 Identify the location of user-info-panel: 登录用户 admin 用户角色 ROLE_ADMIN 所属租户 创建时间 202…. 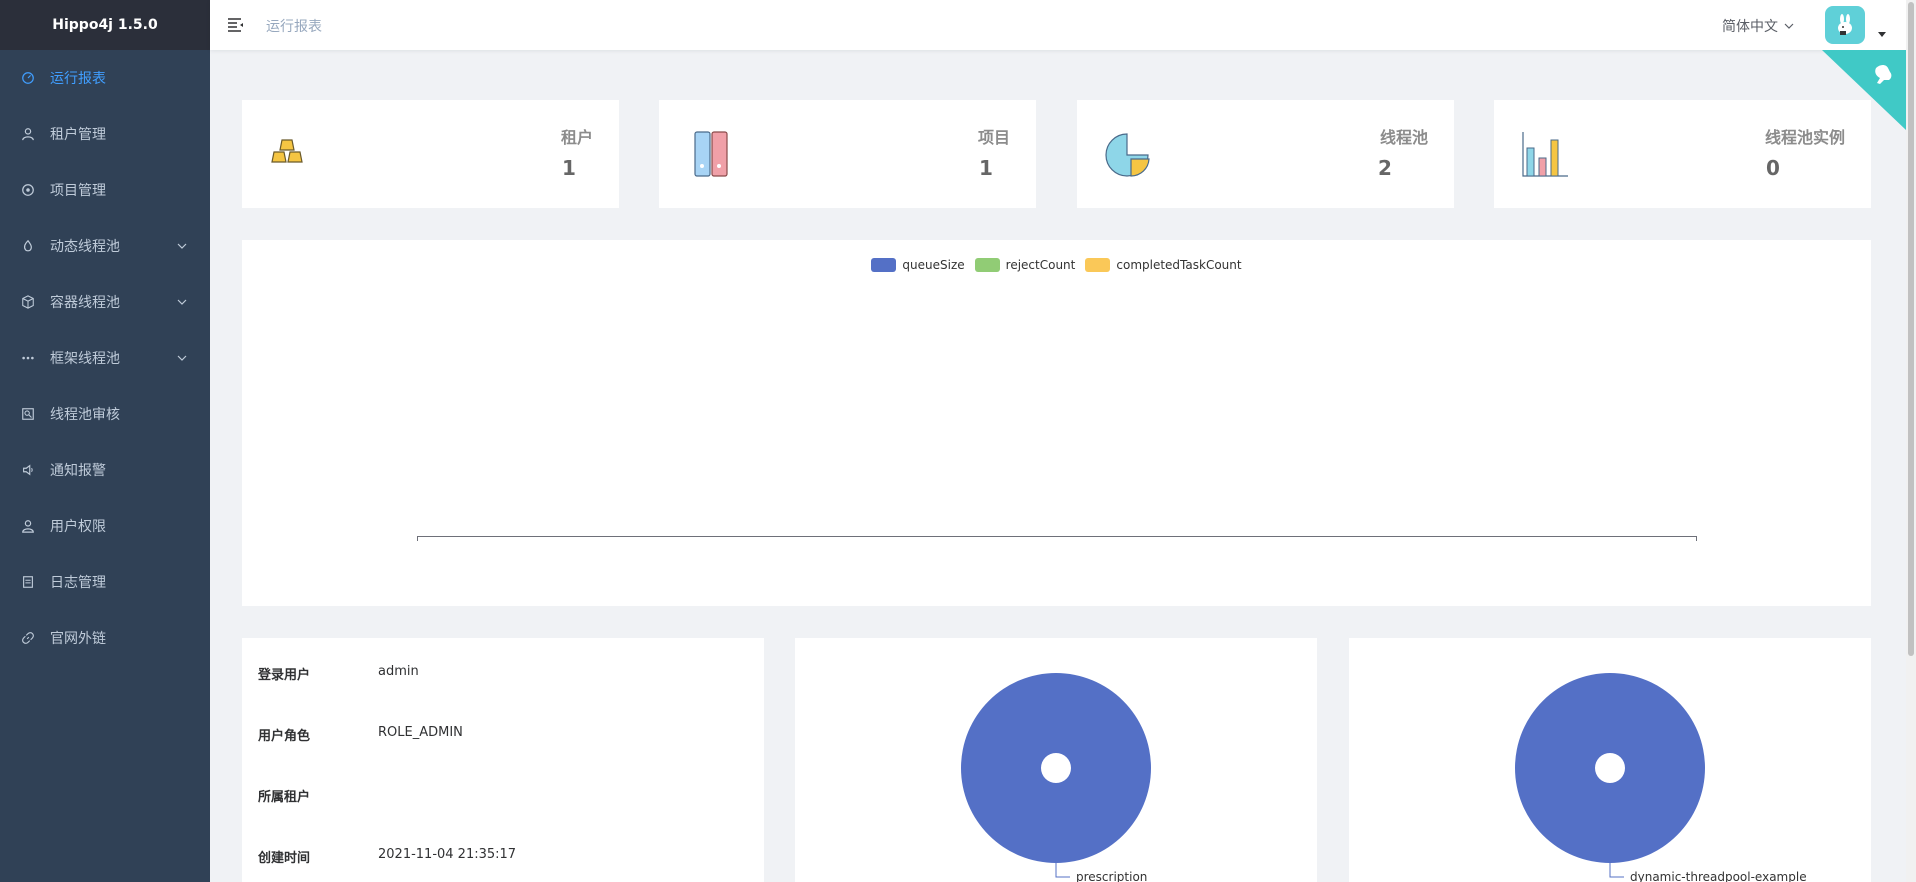
(503, 760).